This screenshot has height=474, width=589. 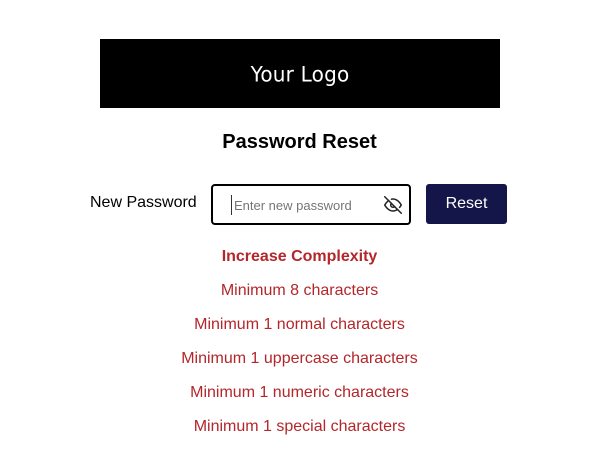 I want to click on requirement-item: Minimum 1 numeric characters, so click(x=299, y=392).